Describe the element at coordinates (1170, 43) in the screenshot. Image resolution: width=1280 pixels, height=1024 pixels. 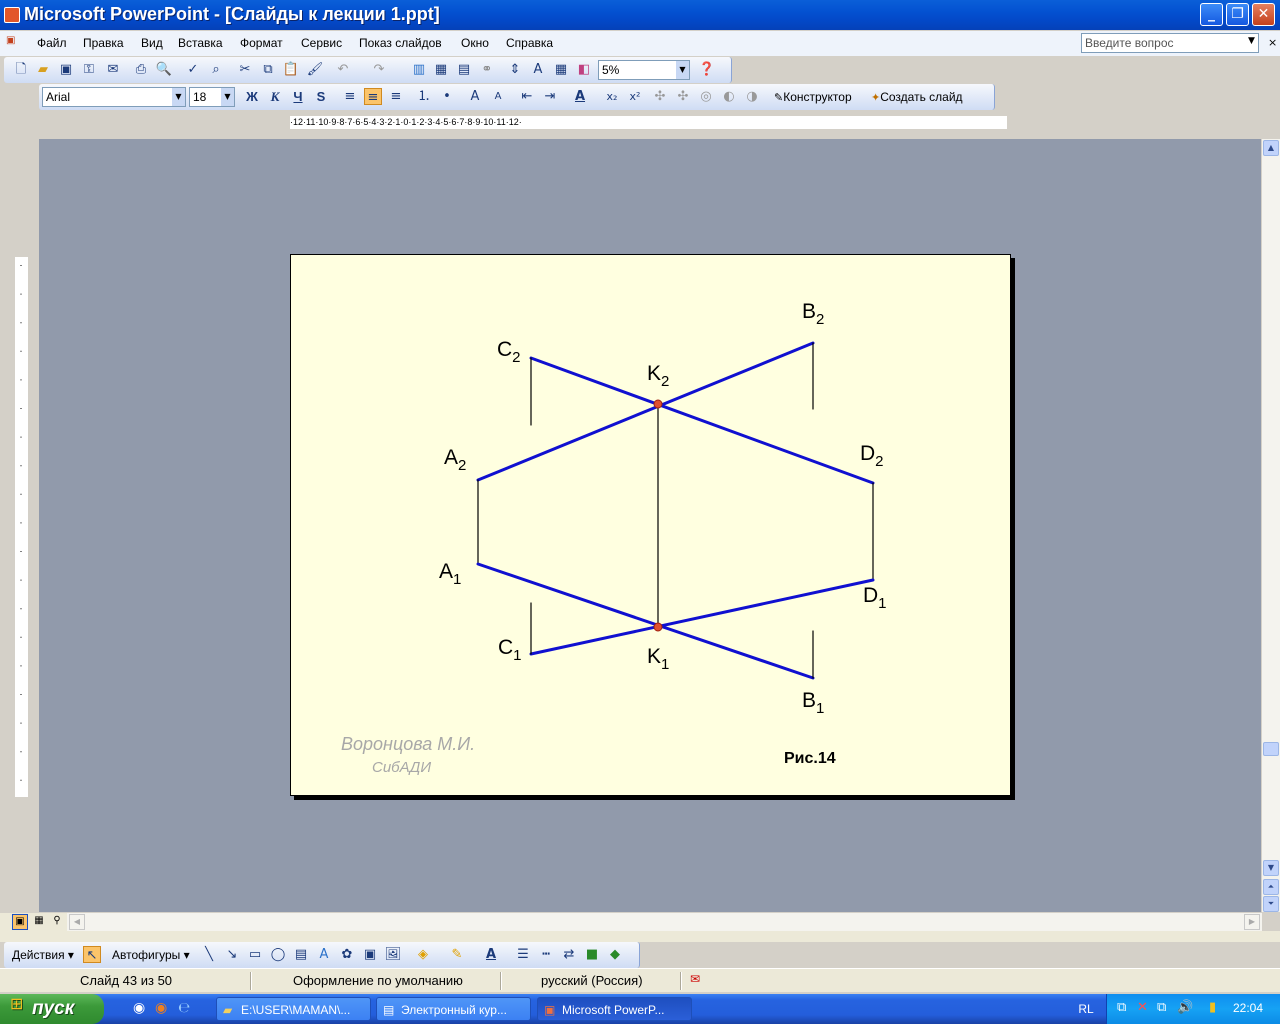
I see `ask-question-input: Введите вопрос` at that location.